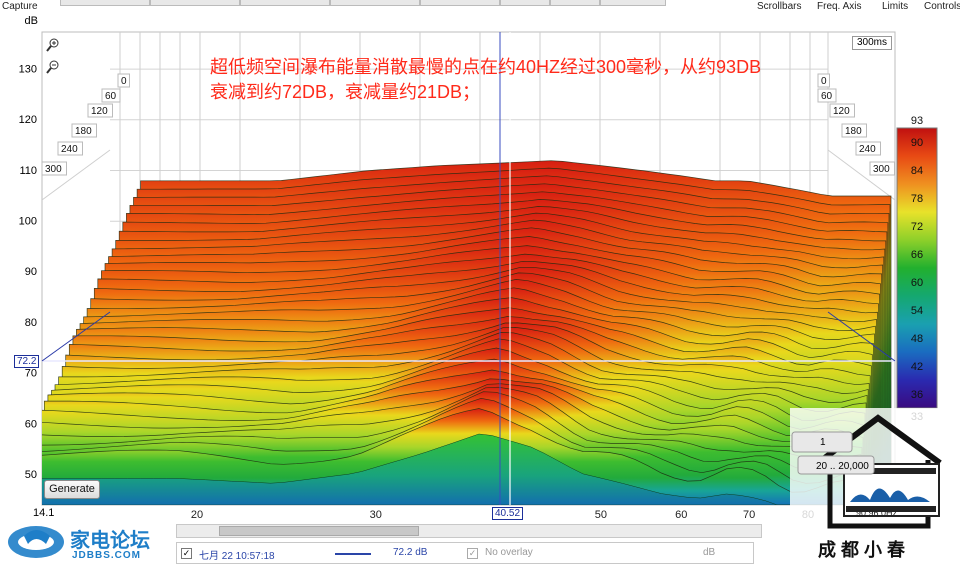  I want to click on jdbbs-logo-icon, so click(36, 542).